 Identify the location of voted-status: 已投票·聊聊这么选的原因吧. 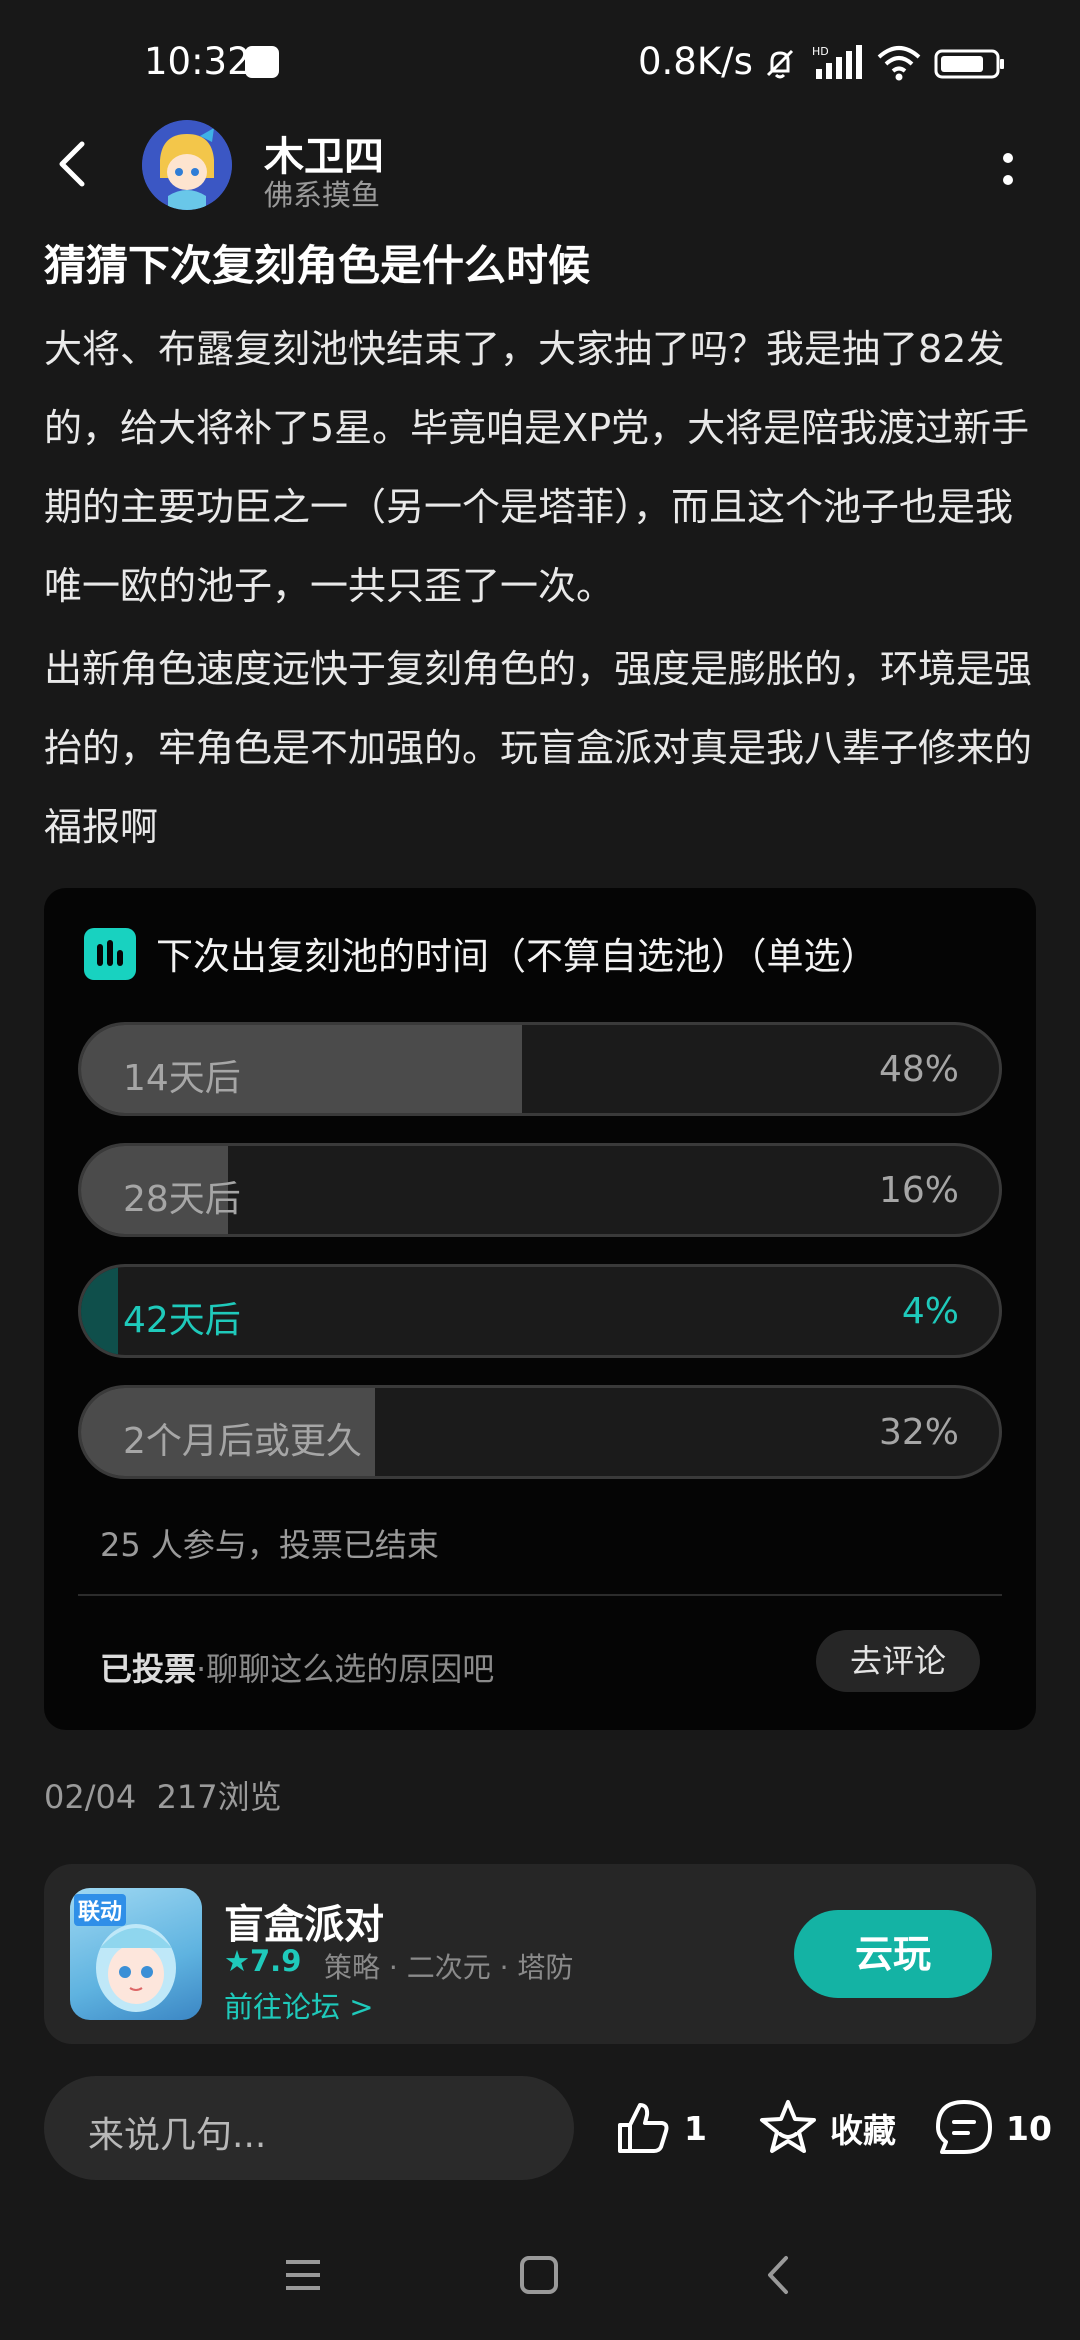
(297, 1667).